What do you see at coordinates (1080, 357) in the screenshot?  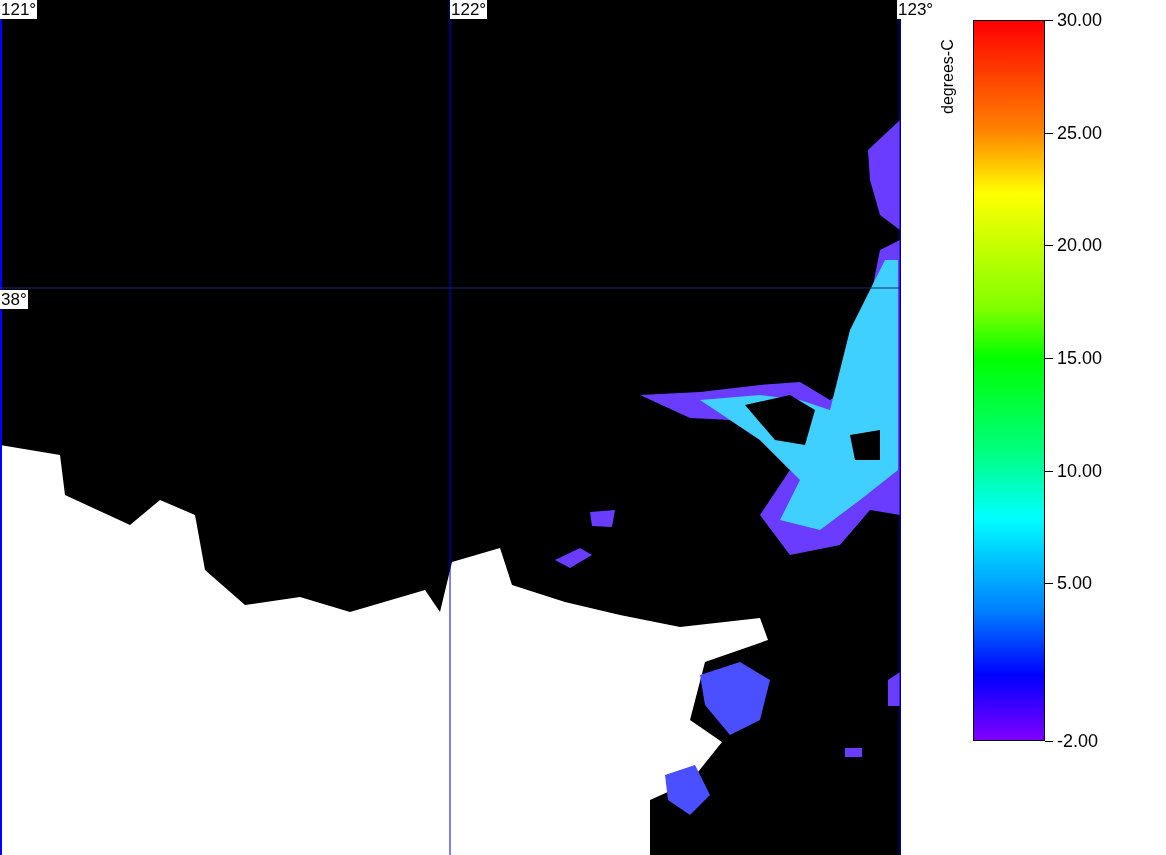 I see `colorbar-tick-label: 15.00` at bounding box center [1080, 357].